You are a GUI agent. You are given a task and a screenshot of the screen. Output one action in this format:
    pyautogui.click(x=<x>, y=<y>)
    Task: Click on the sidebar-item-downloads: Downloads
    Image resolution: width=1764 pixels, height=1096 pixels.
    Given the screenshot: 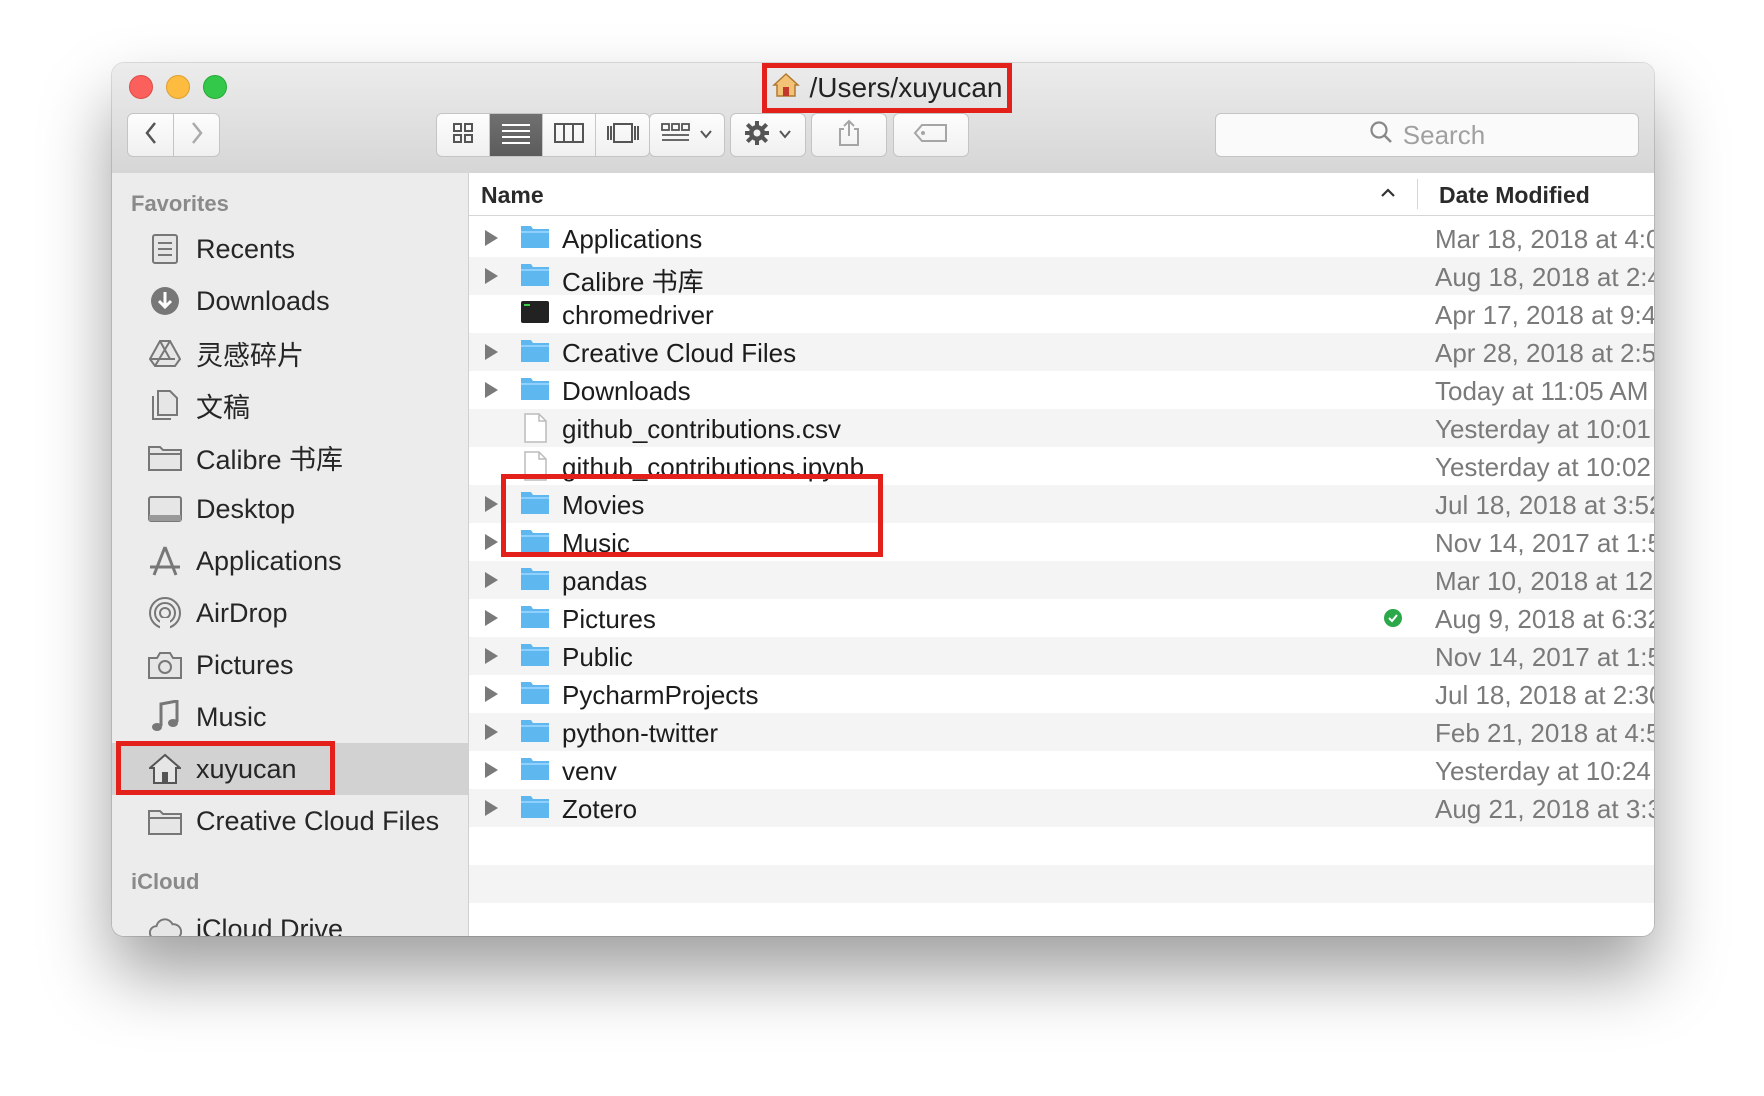 What is the action you would take?
    pyautogui.click(x=290, y=301)
    